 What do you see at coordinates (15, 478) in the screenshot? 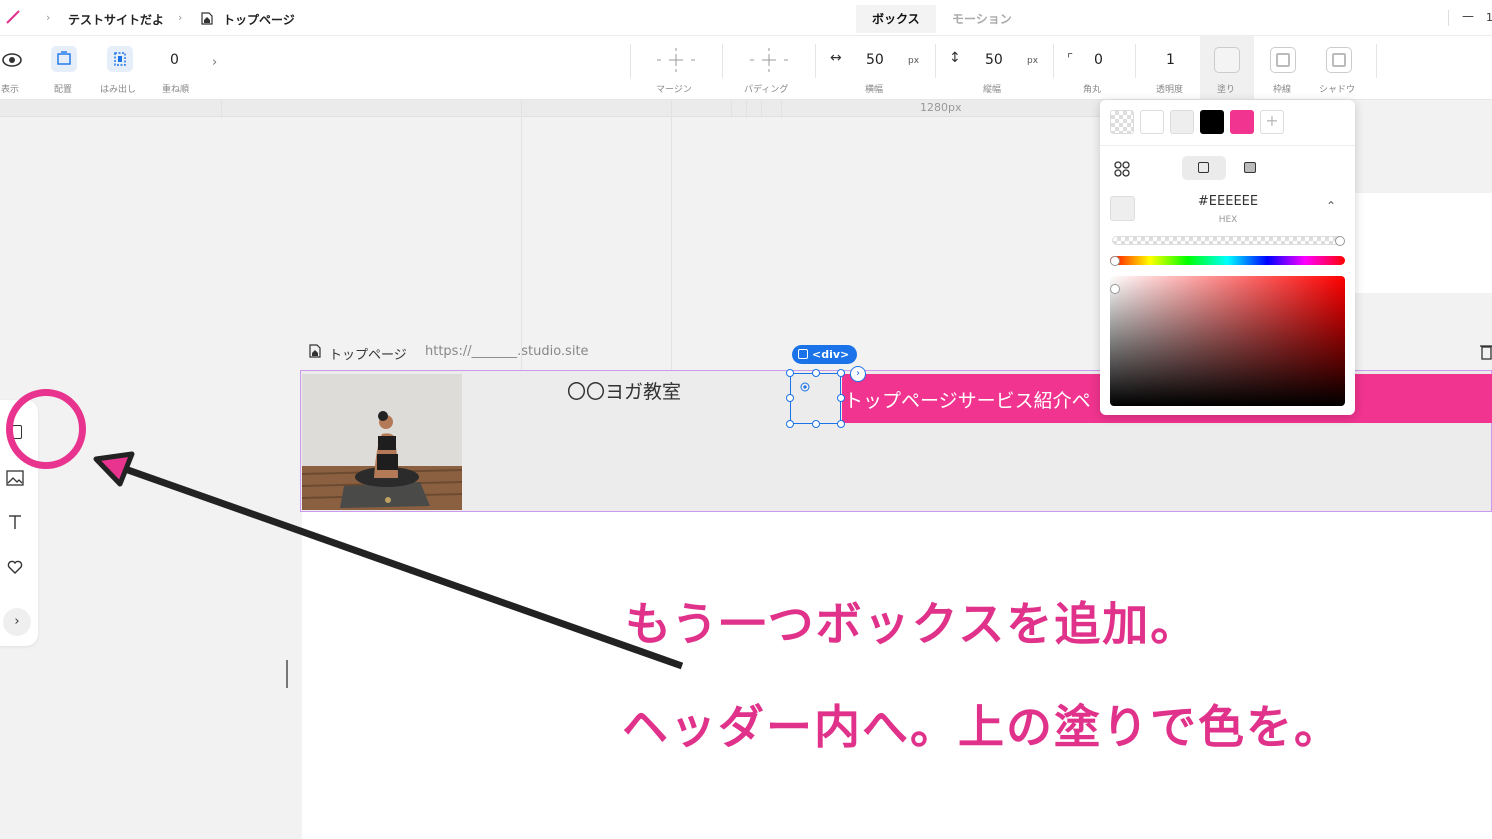
I see `image-icon` at bounding box center [15, 478].